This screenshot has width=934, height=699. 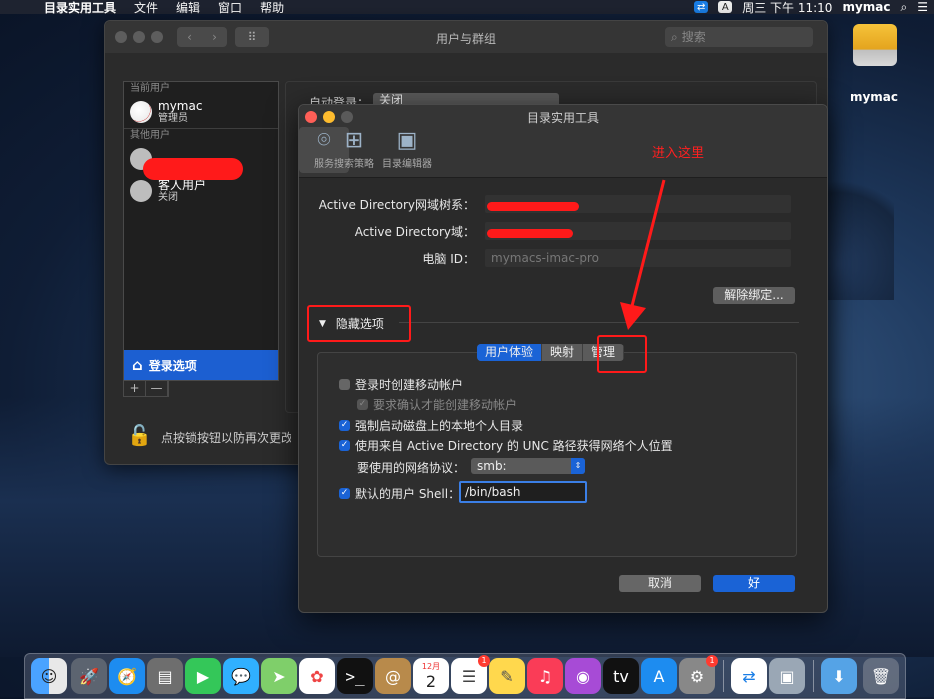 I want to click on calendar-icon: 12月 2, so click(x=431, y=676).